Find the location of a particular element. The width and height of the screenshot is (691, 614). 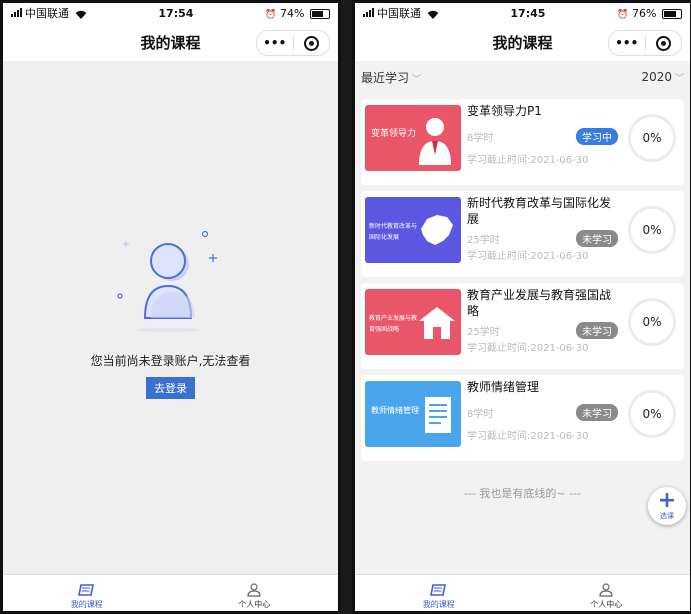

end-of-list-text: --- 我也是有底线的~ --- is located at coordinates (522, 493).